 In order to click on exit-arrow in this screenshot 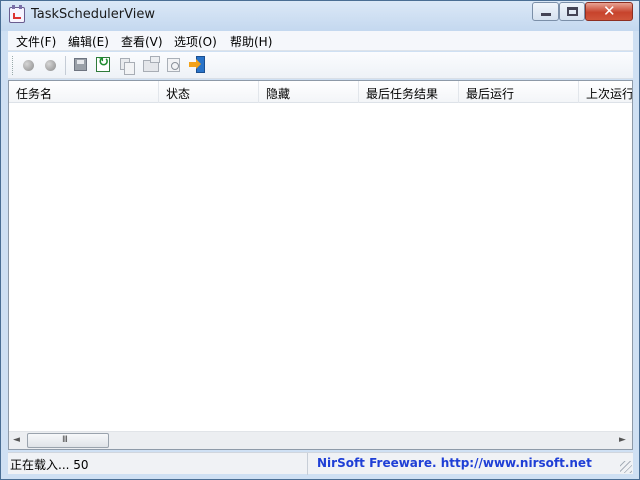, I will do `click(195, 64)`.